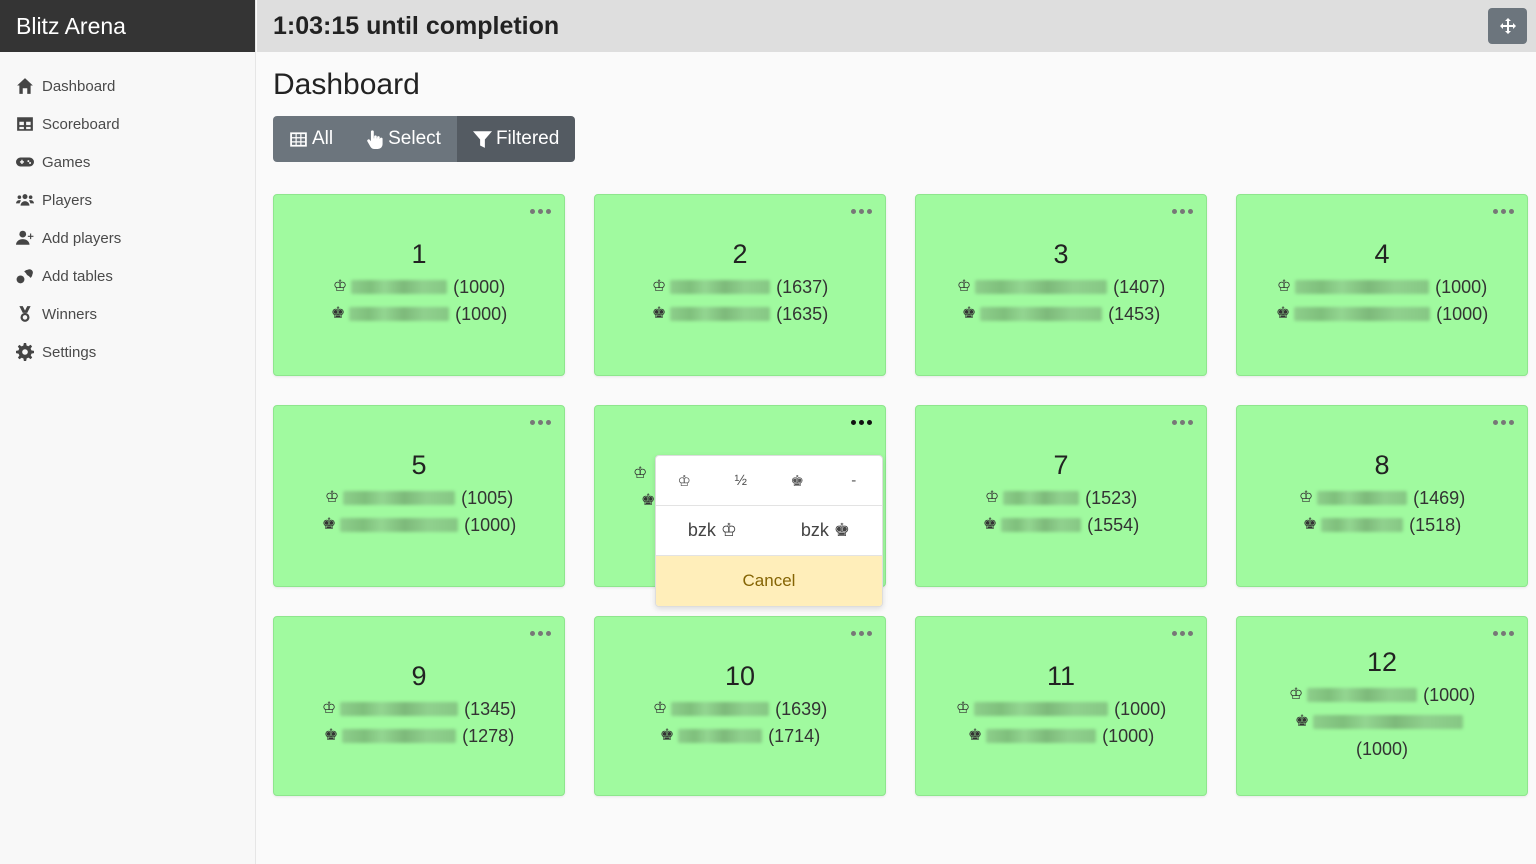  I want to click on black-rating: (1453), so click(1134, 314).